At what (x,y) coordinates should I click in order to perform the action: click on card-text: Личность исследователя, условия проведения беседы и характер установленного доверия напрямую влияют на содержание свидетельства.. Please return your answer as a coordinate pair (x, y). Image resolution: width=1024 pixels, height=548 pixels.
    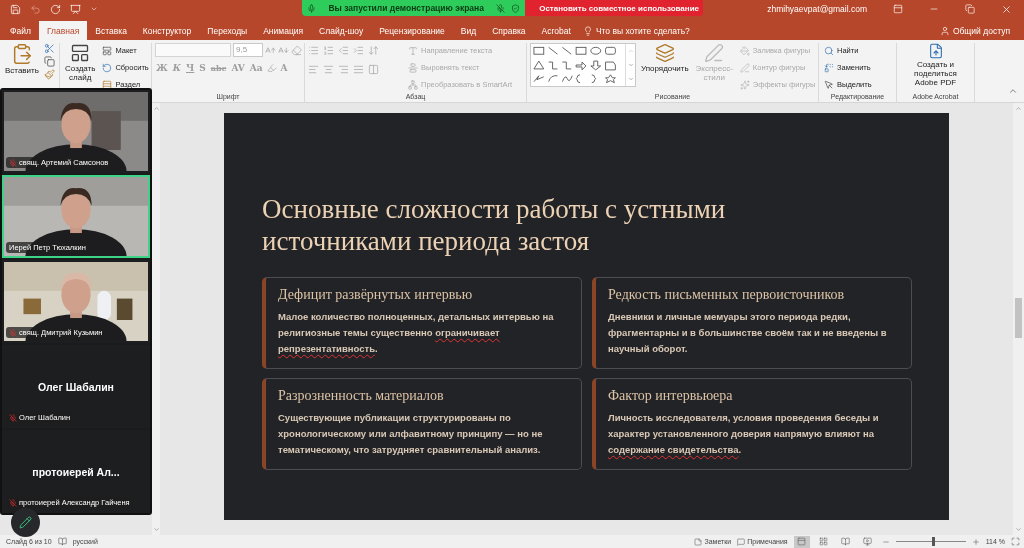
    Looking at the image, I should click on (744, 434).